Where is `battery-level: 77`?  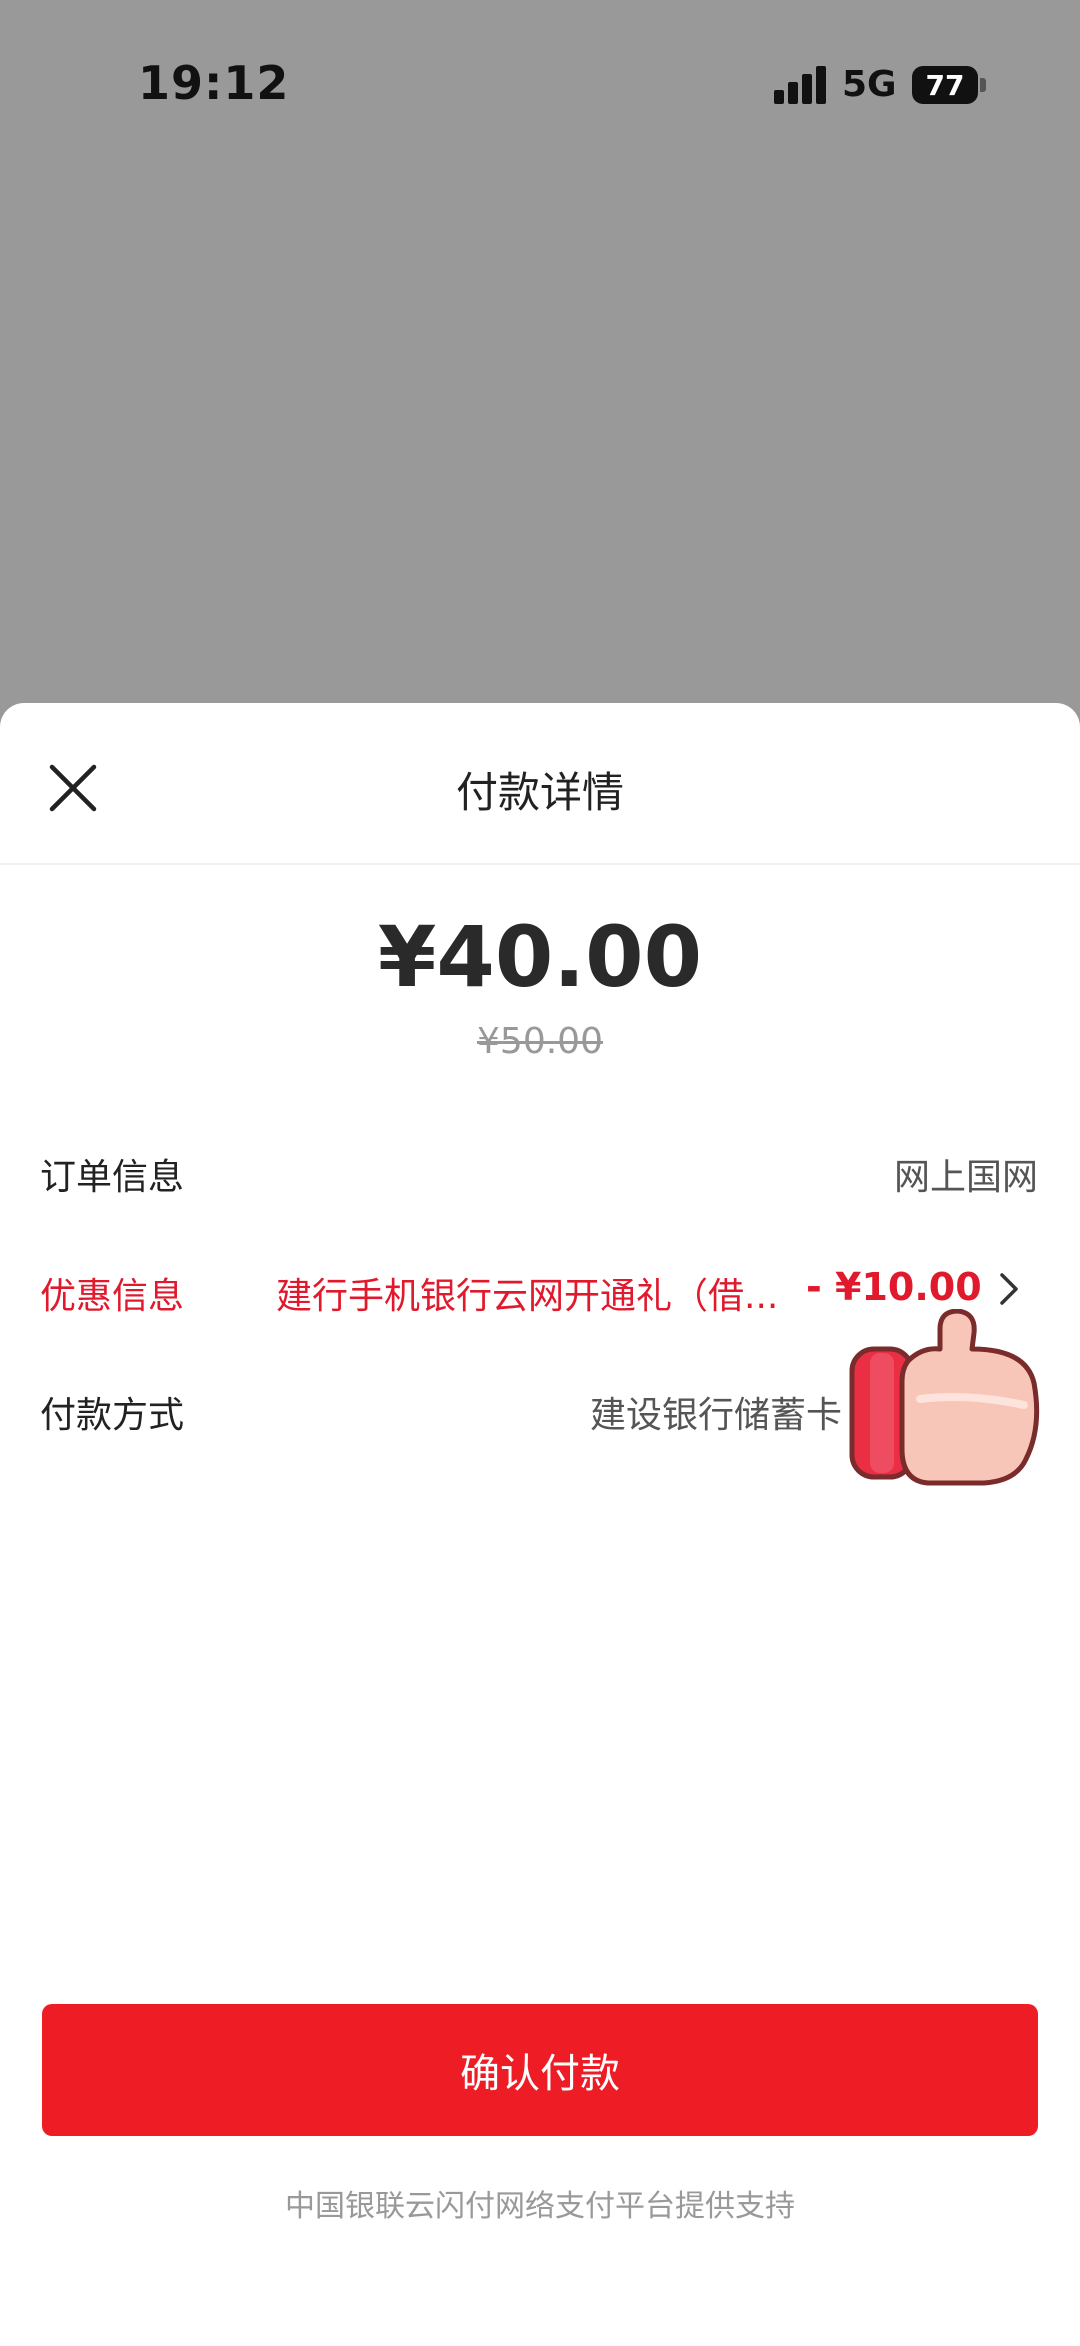 battery-level: 77 is located at coordinates (945, 85).